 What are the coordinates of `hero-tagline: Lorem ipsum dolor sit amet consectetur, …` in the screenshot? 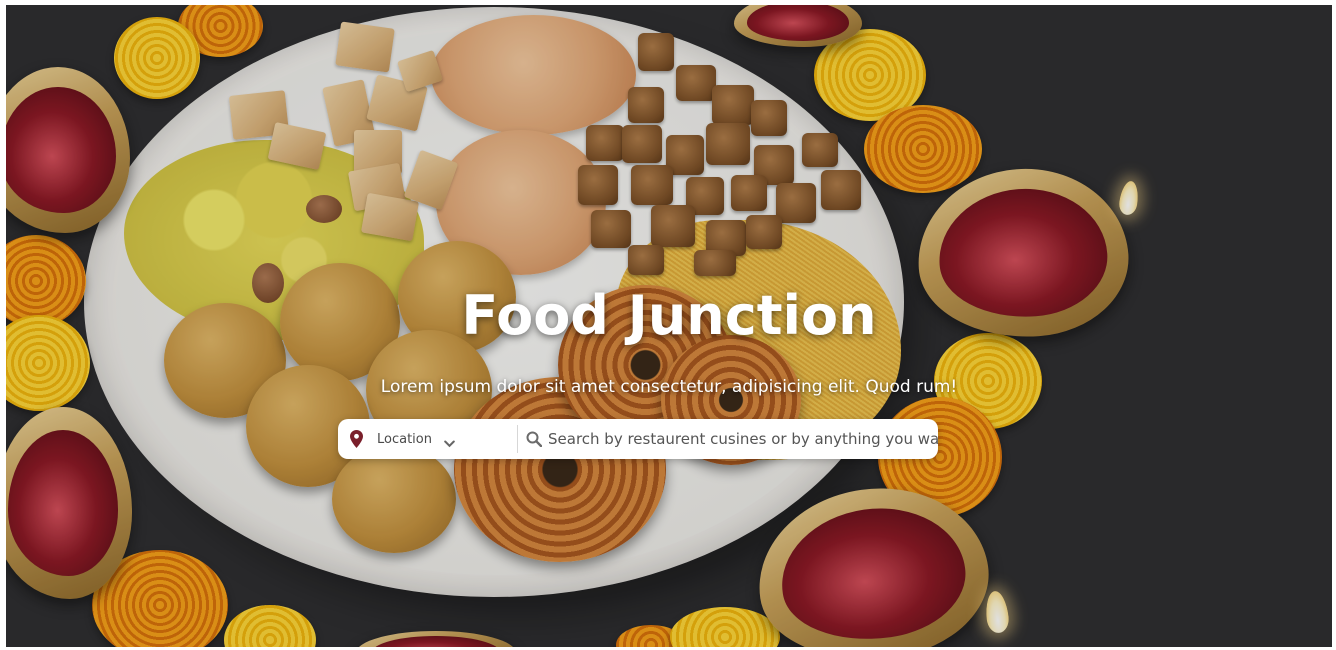 It's located at (669, 387).